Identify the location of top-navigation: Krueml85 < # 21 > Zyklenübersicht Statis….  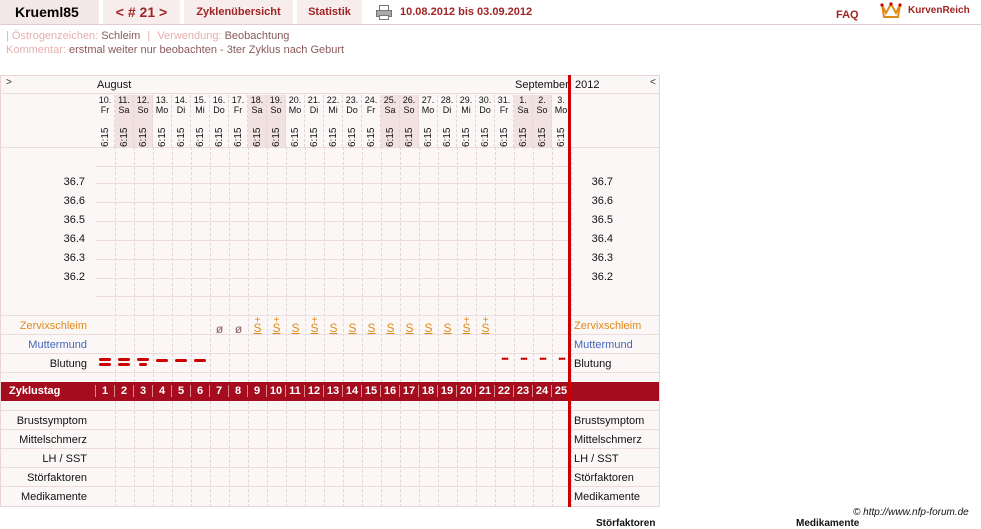
(490, 12).